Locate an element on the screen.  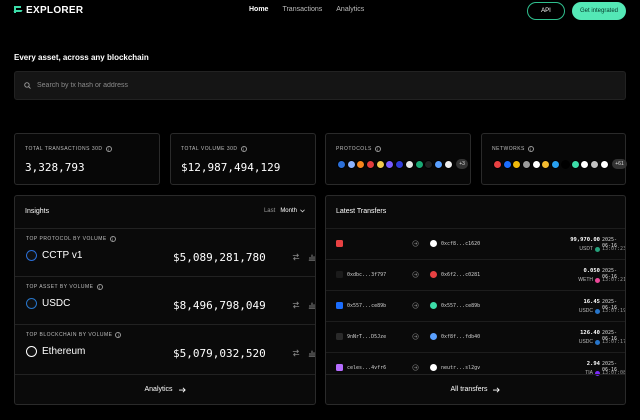
chevron-down-icon is located at coordinates (302, 211).